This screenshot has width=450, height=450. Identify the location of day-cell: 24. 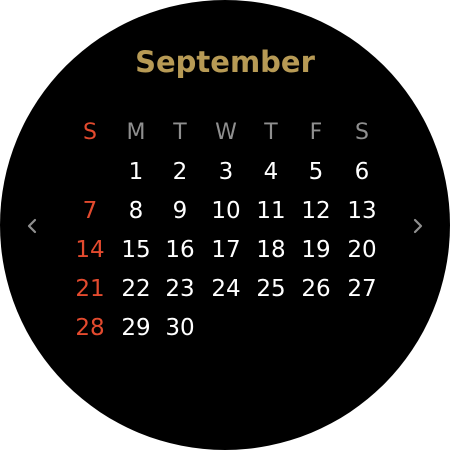
(226, 289).